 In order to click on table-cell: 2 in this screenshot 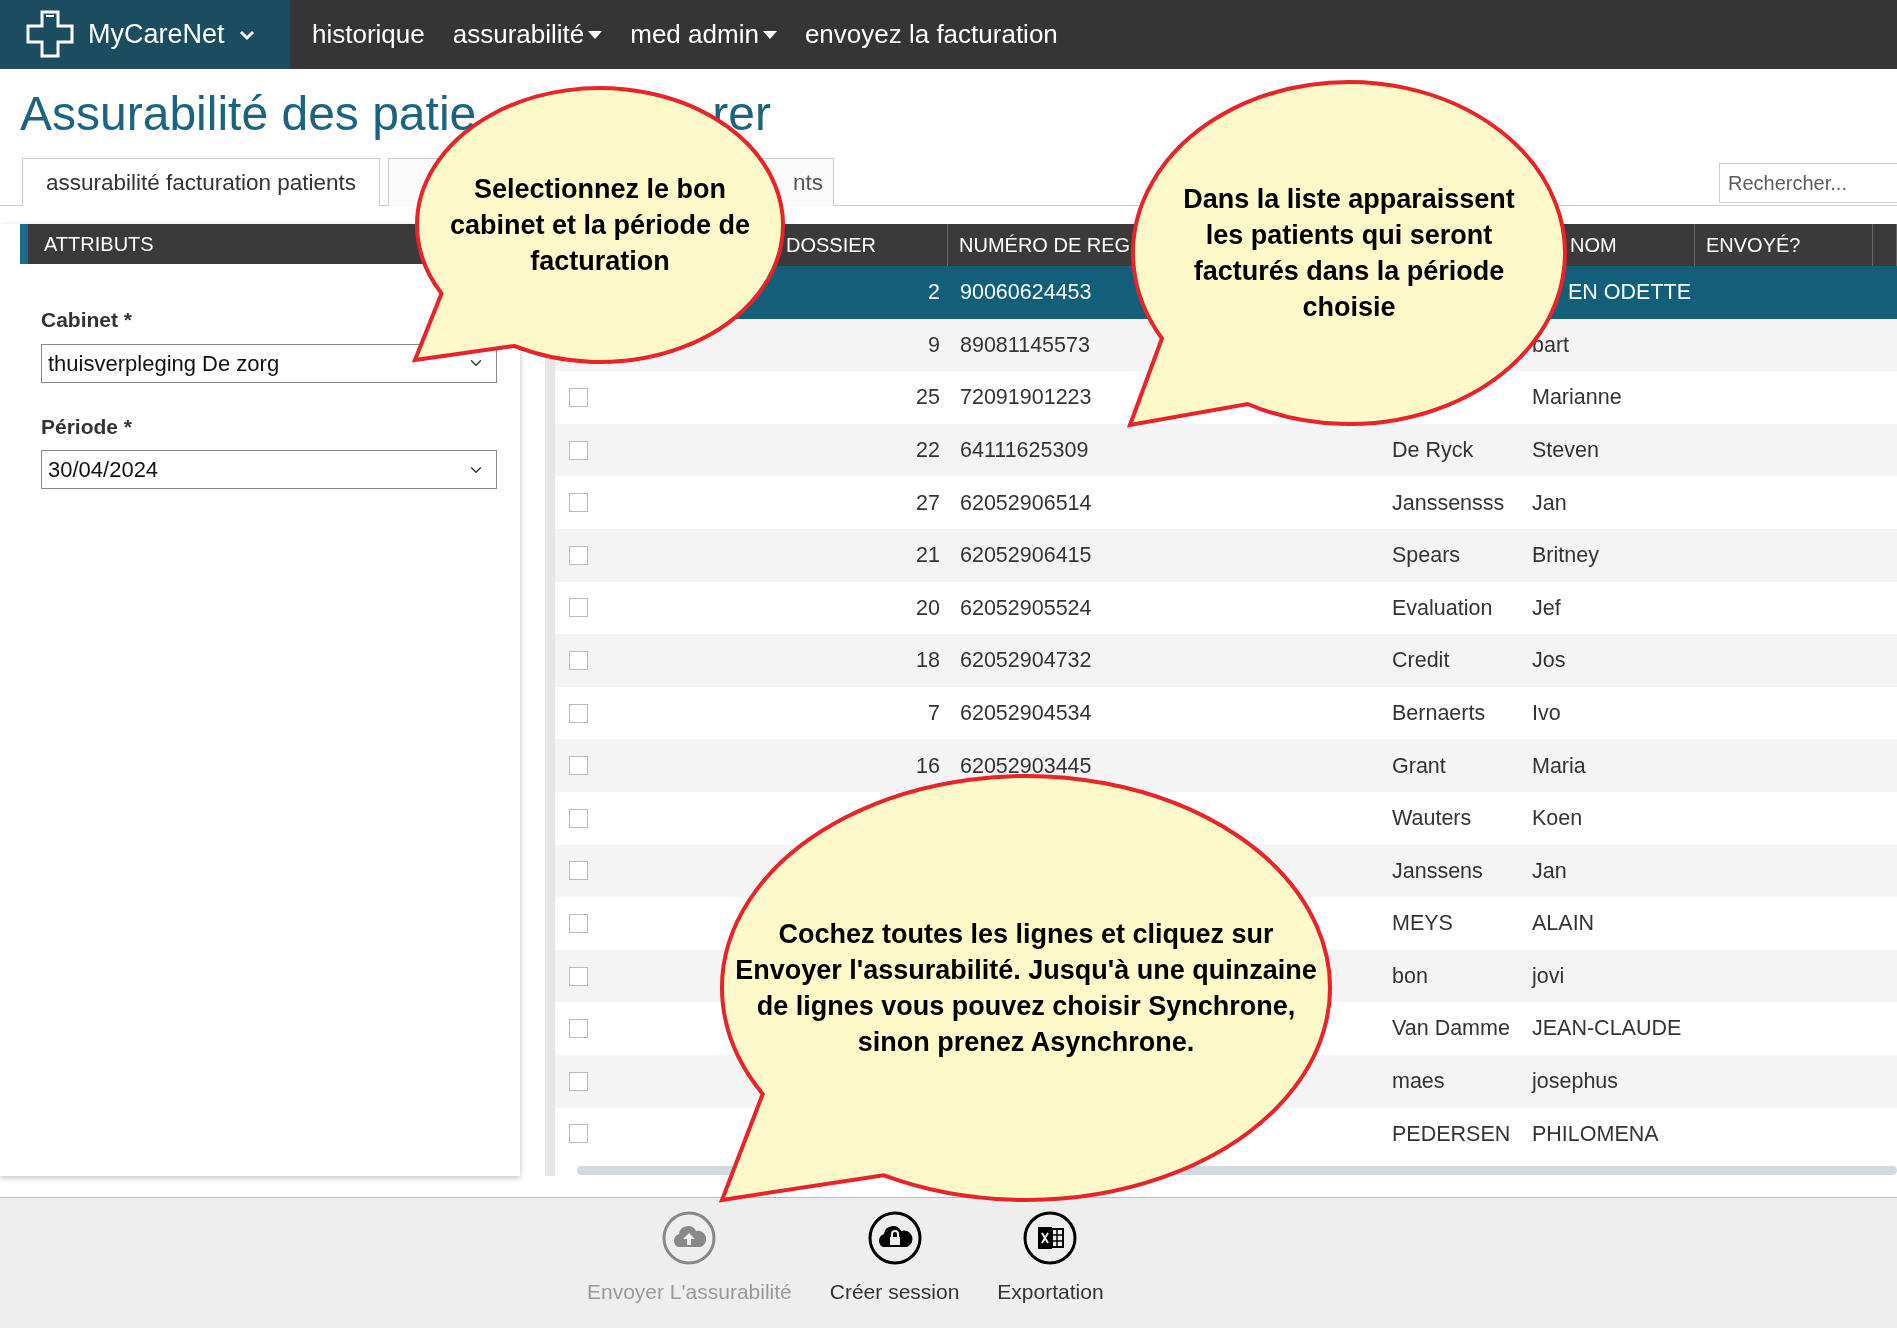, I will do `click(934, 292)`.